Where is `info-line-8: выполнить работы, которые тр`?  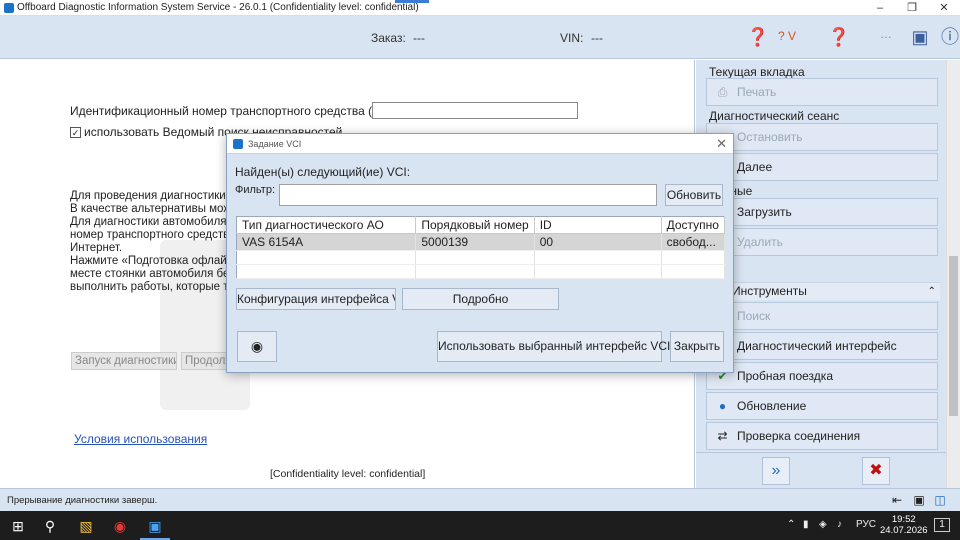 info-line-8: выполнить работы, которые тр is located at coordinates (152, 287).